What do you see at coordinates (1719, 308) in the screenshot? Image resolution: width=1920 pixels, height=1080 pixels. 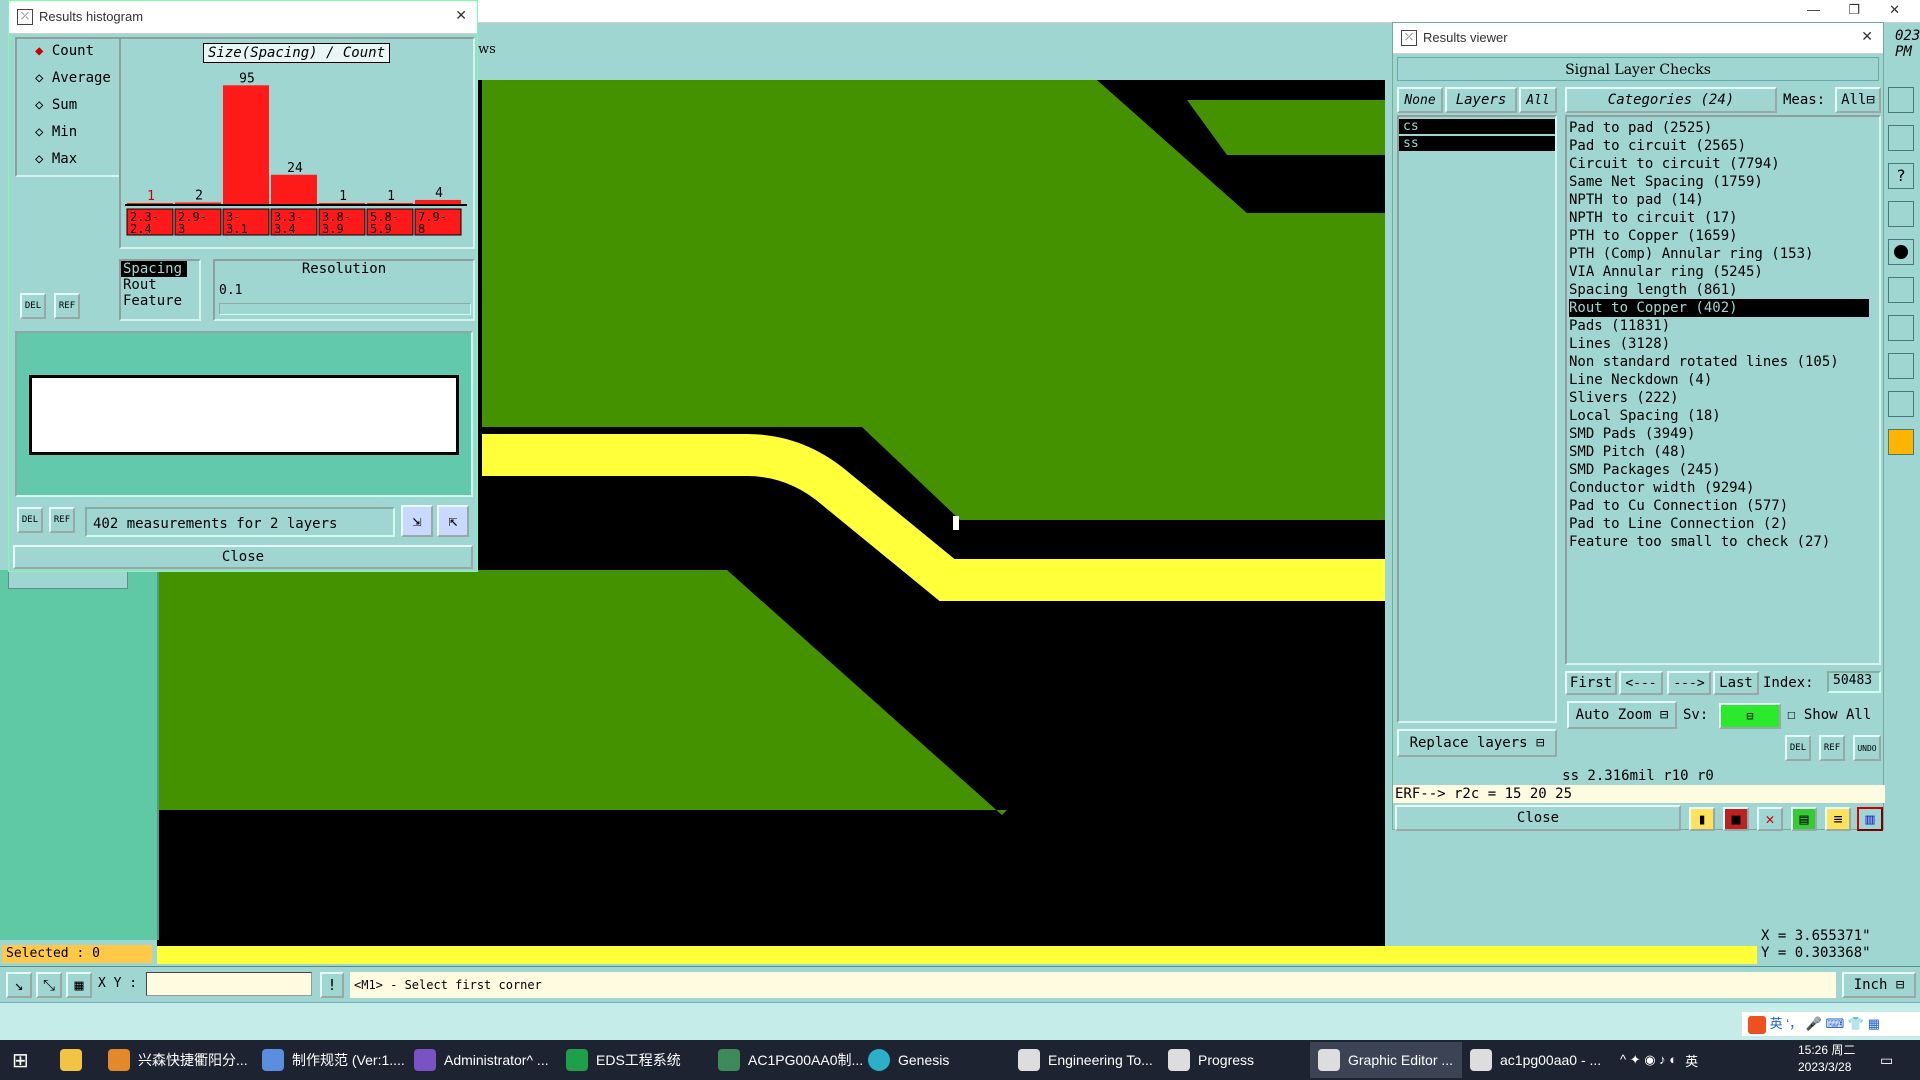 I see `category-item: Rout to Copper (402)` at bounding box center [1719, 308].